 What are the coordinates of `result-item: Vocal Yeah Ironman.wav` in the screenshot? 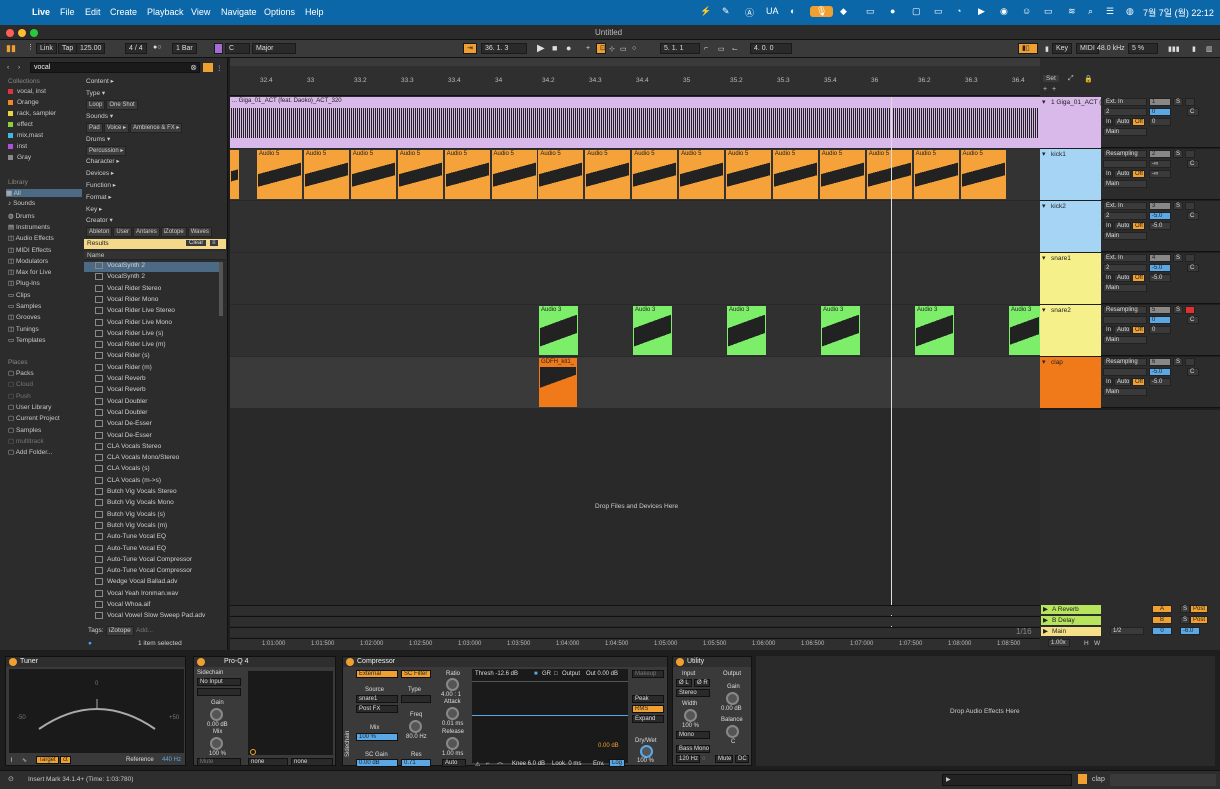 It's located at (136, 593).